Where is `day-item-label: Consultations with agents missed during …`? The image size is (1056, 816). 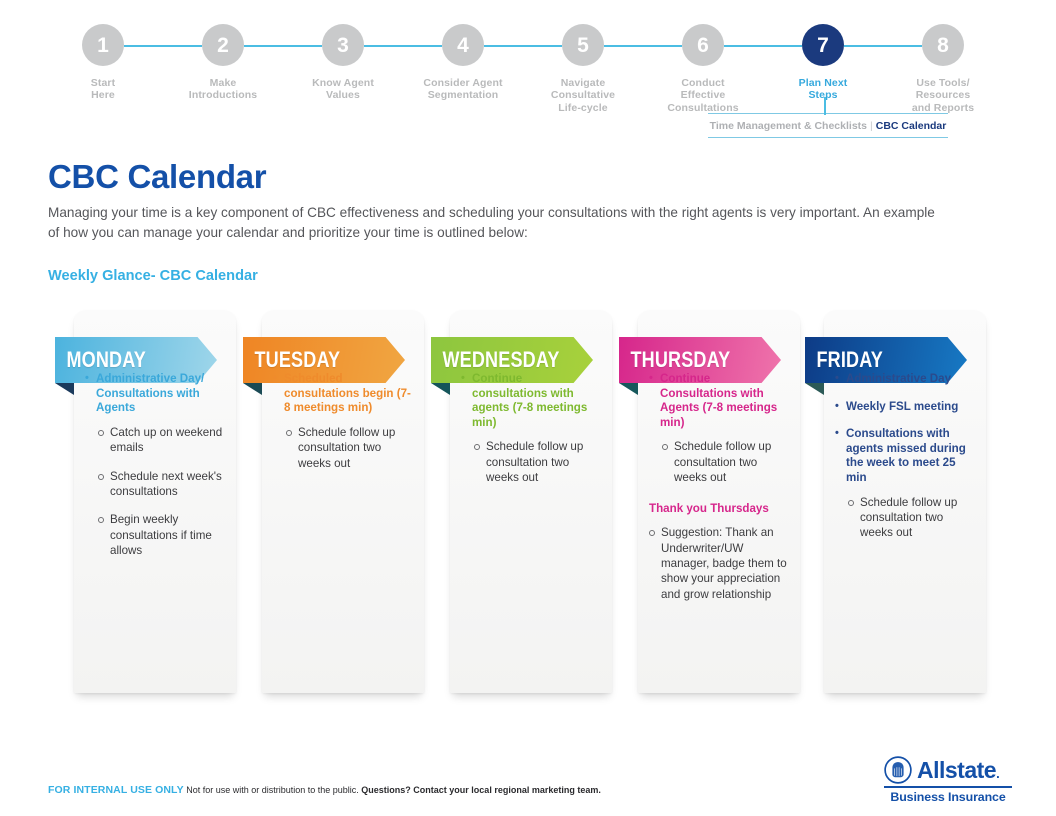 day-item-label: Consultations with agents missed during … is located at coordinates (909, 456).